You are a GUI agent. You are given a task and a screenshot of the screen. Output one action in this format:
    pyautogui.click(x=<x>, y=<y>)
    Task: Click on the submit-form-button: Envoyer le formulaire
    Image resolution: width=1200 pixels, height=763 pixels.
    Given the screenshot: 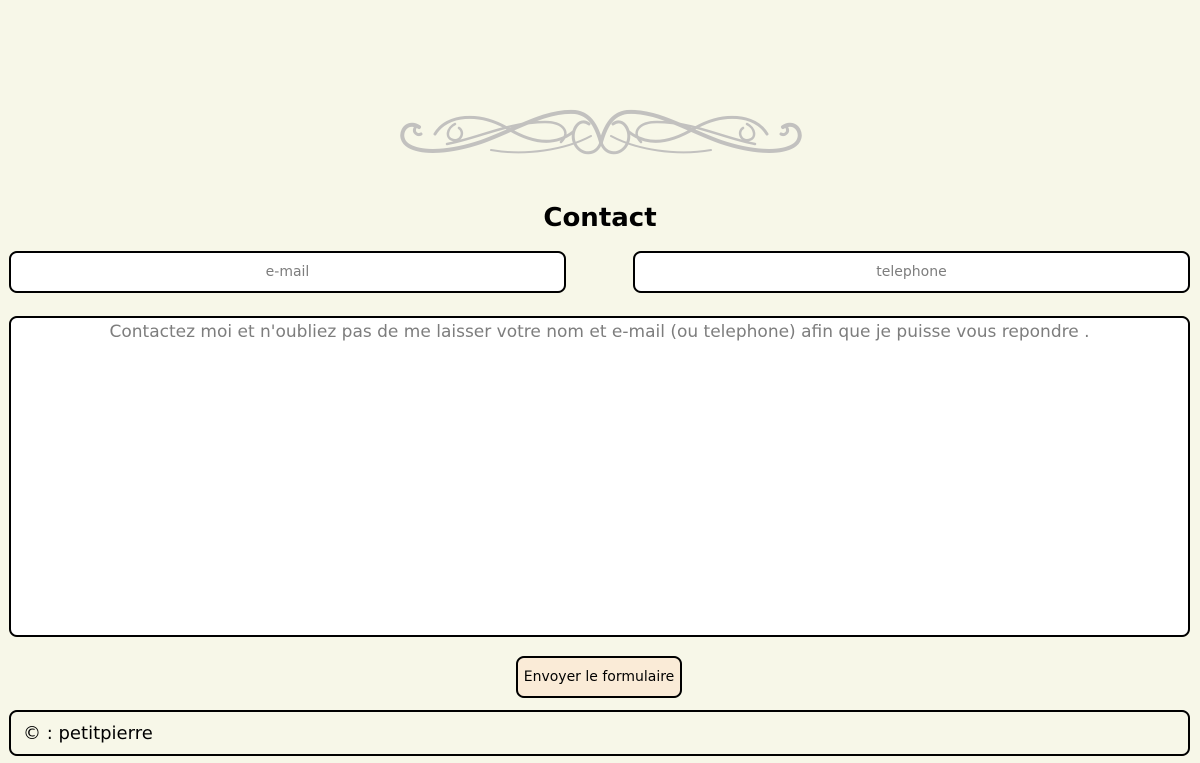 What is the action you would take?
    pyautogui.click(x=599, y=677)
    